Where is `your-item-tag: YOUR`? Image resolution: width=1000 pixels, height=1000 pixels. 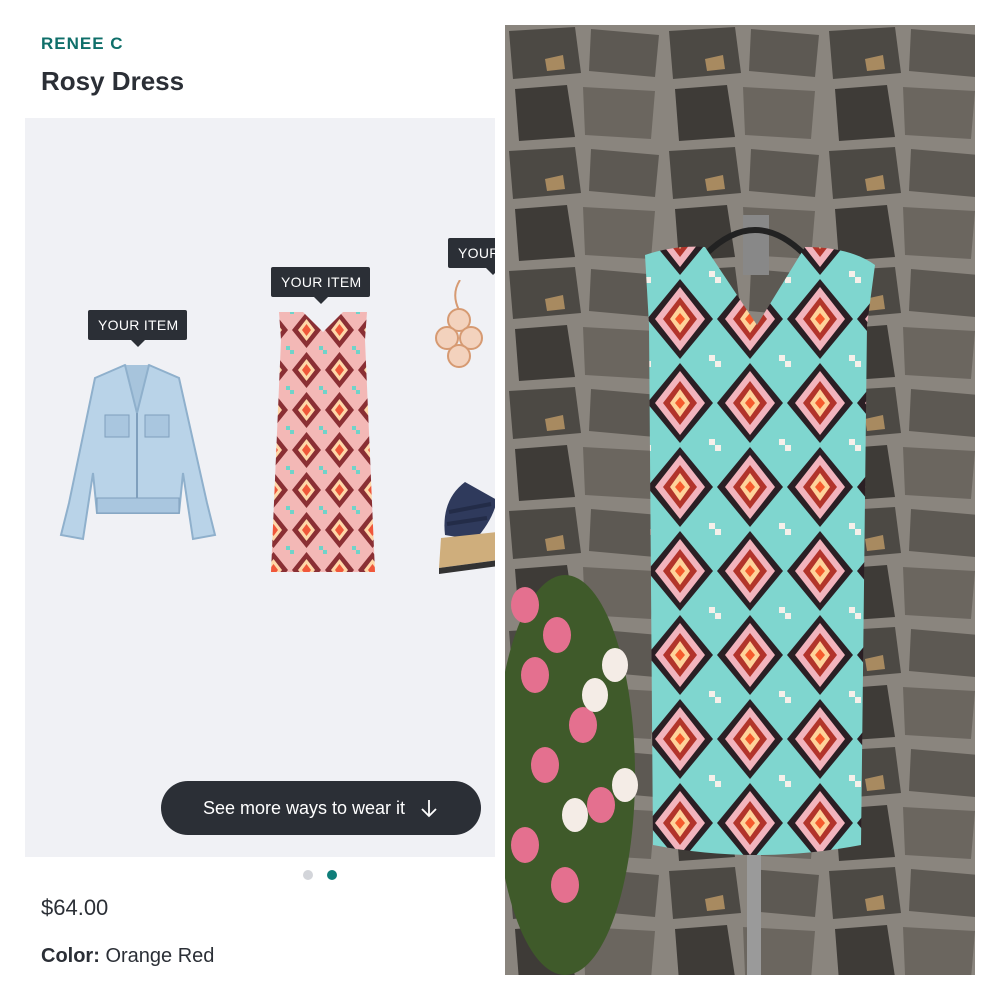
your-item-tag: YOUR is located at coordinates (471, 256).